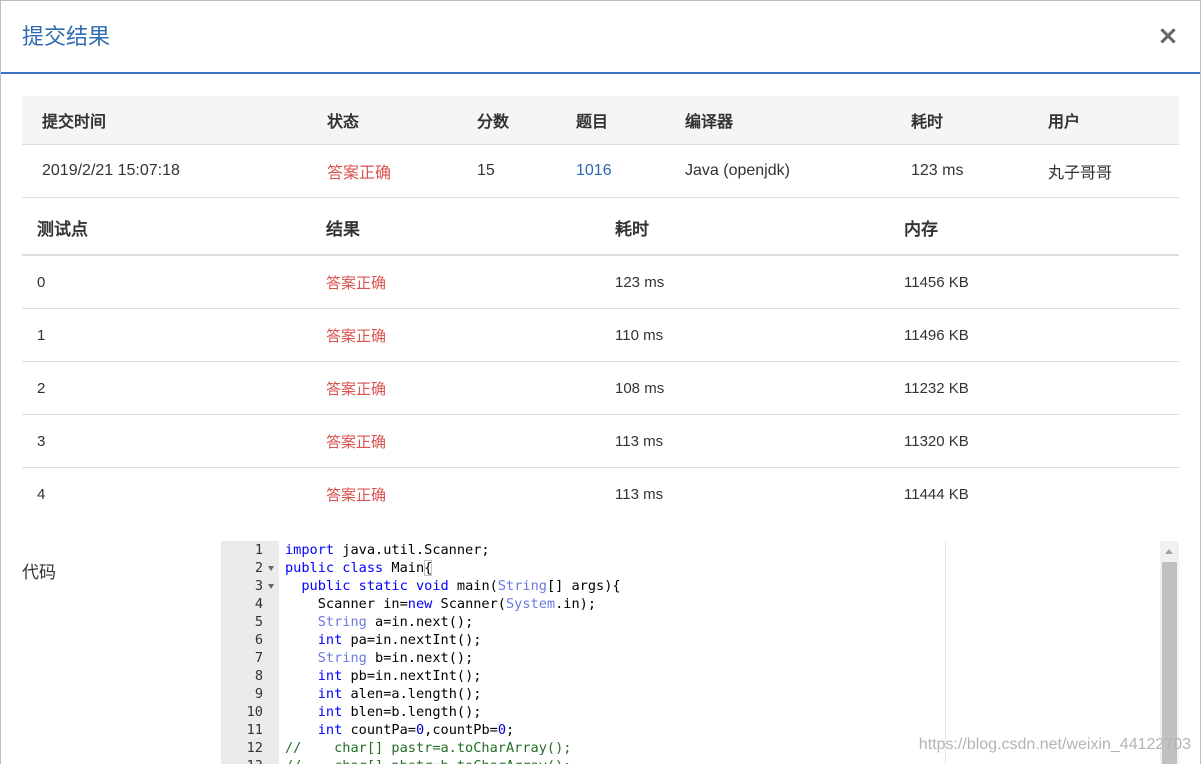 This screenshot has height=764, width=1201. I want to click on code-line: String a=in.next();, so click(605, 622).